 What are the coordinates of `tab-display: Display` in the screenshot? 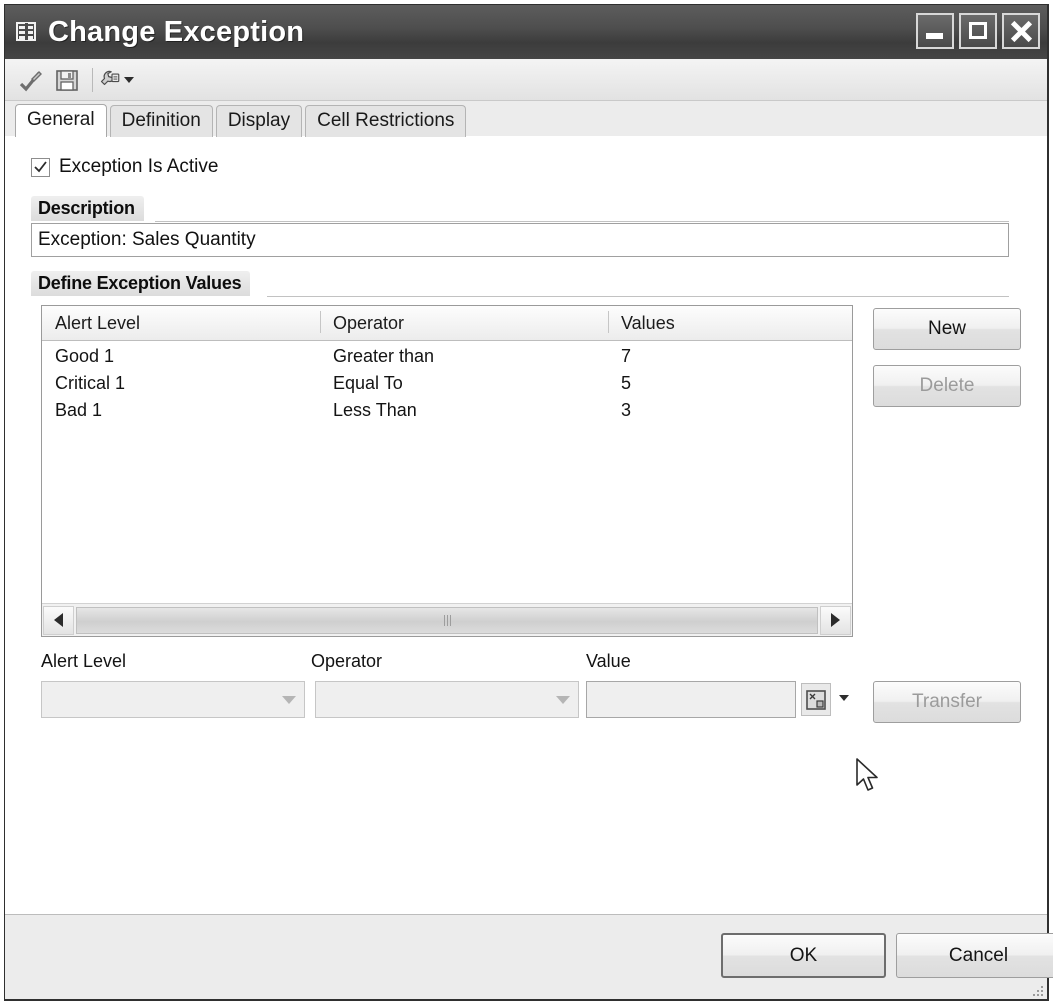 It's located at (259, 121).